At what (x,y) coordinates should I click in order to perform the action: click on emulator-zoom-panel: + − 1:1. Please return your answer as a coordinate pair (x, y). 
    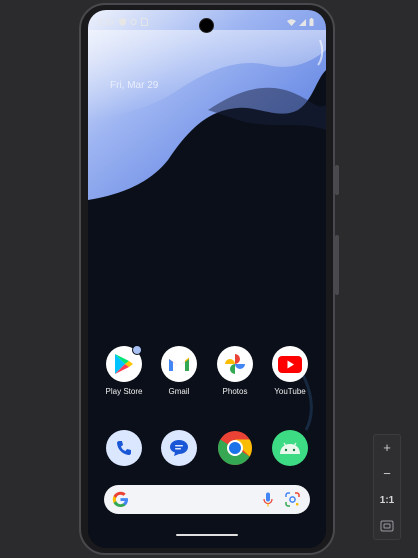
    Looking at the image, I should click on (387, 487).